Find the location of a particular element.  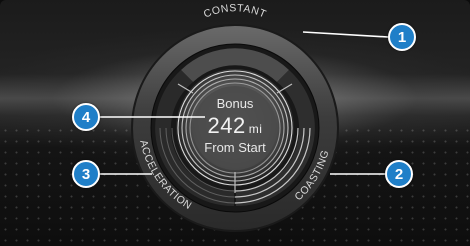

bonus-unit: mi is located at coordinates (255, 129).